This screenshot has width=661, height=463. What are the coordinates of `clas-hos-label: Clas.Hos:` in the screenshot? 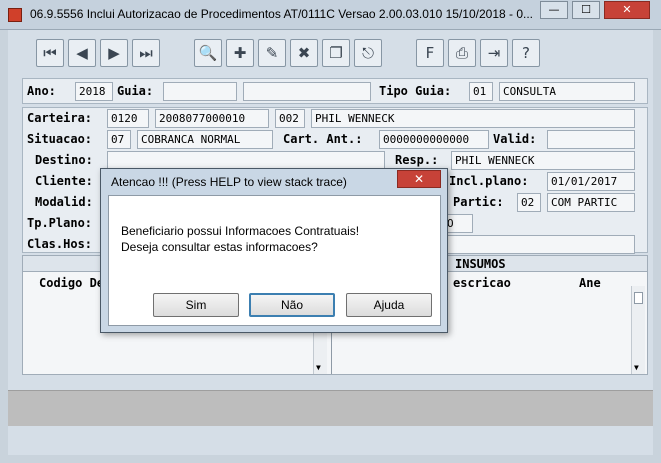 It's located at (60, 244).